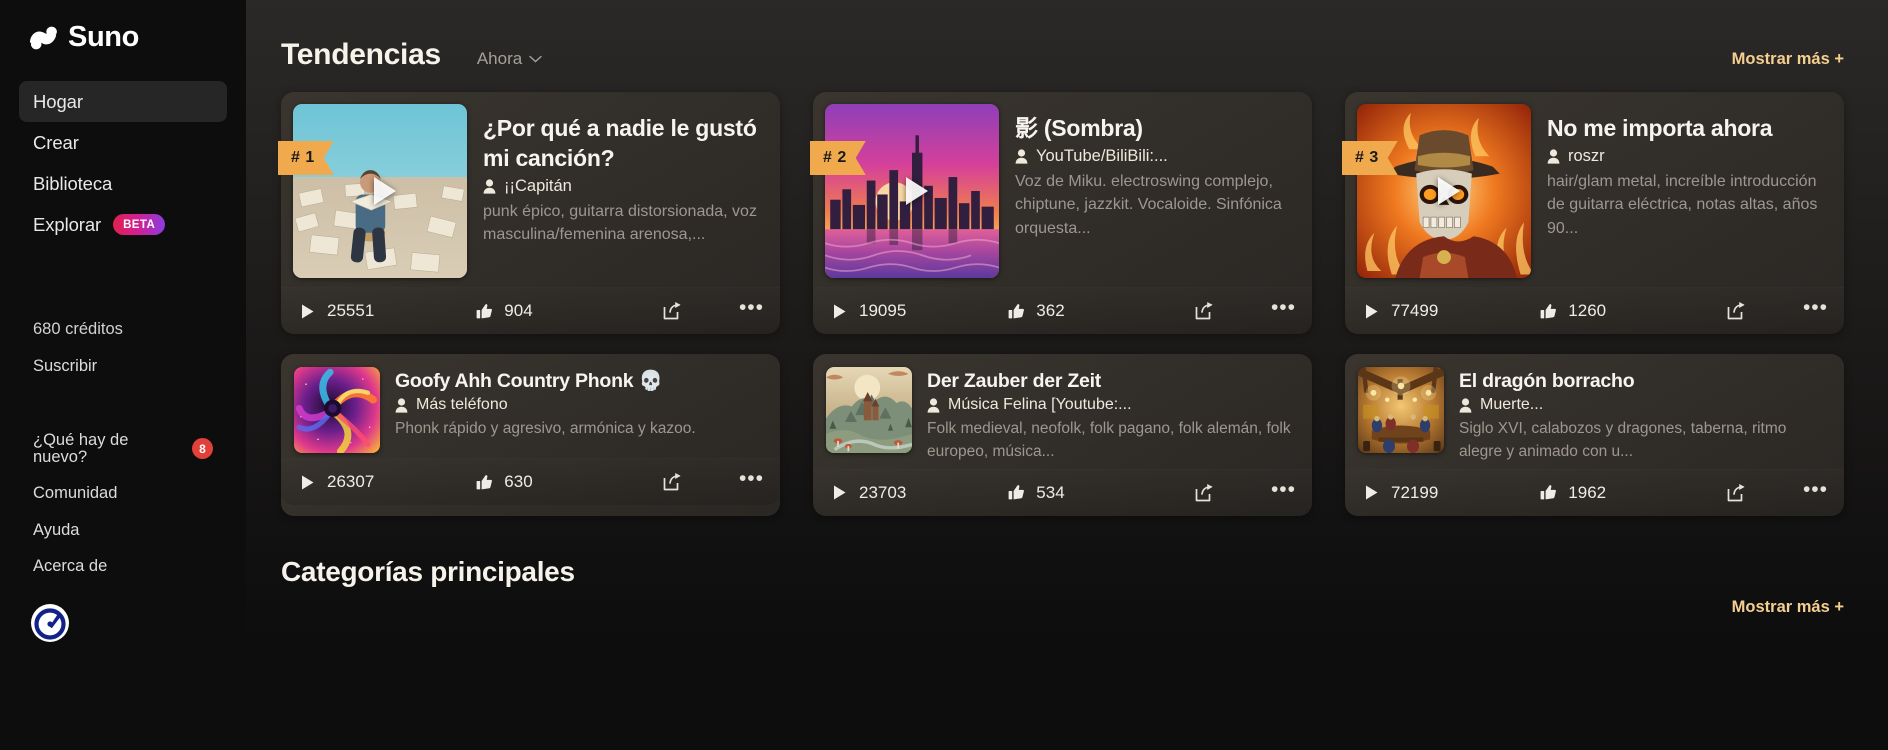 The height and width of the screenshot is (750, 1888). I want to click on subscribe-link: Suscribir, so click(123, 366).